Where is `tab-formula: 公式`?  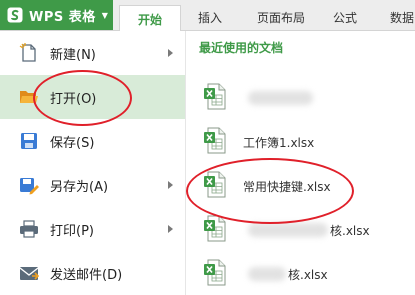 tab-formula: 公式 is located at coordinates (345, 17).